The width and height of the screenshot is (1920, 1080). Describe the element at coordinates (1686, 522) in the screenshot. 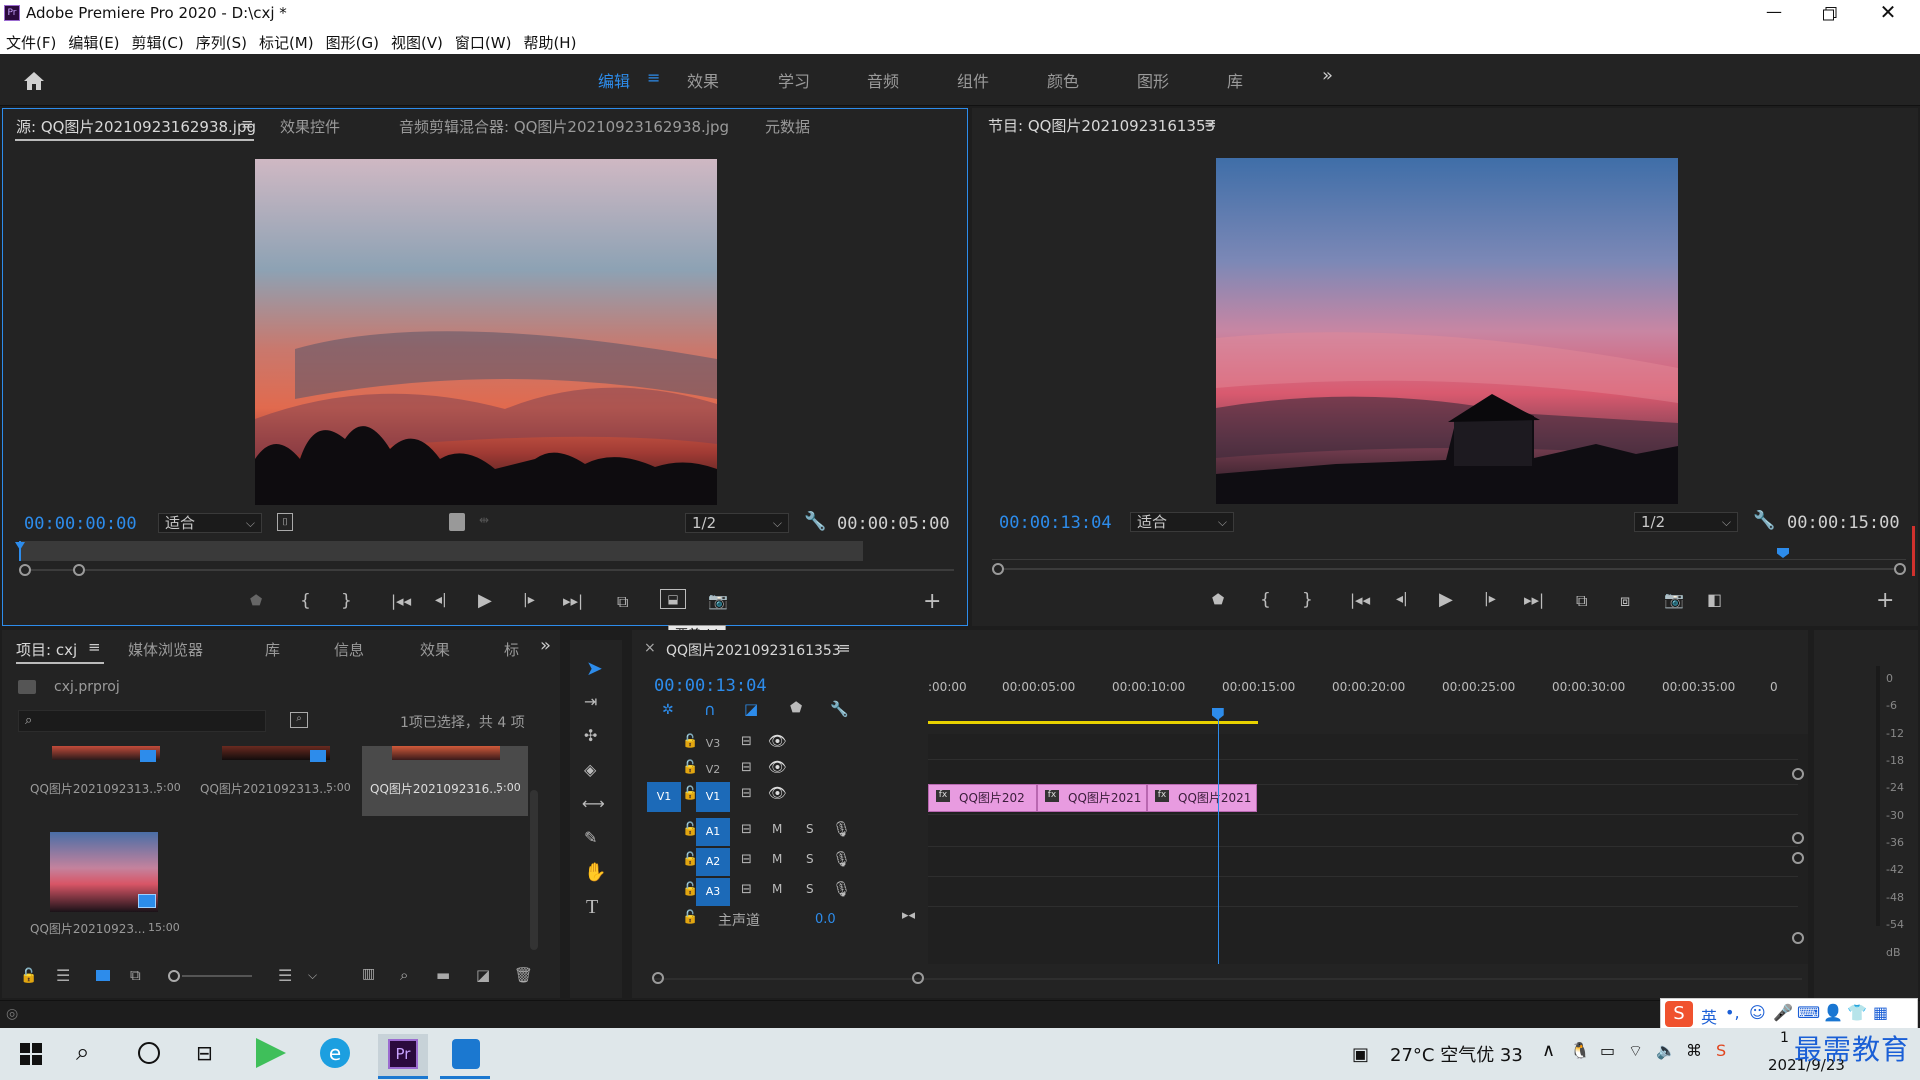

I see `program-resolution-dropdown: 1/2 ⌵` at that location.